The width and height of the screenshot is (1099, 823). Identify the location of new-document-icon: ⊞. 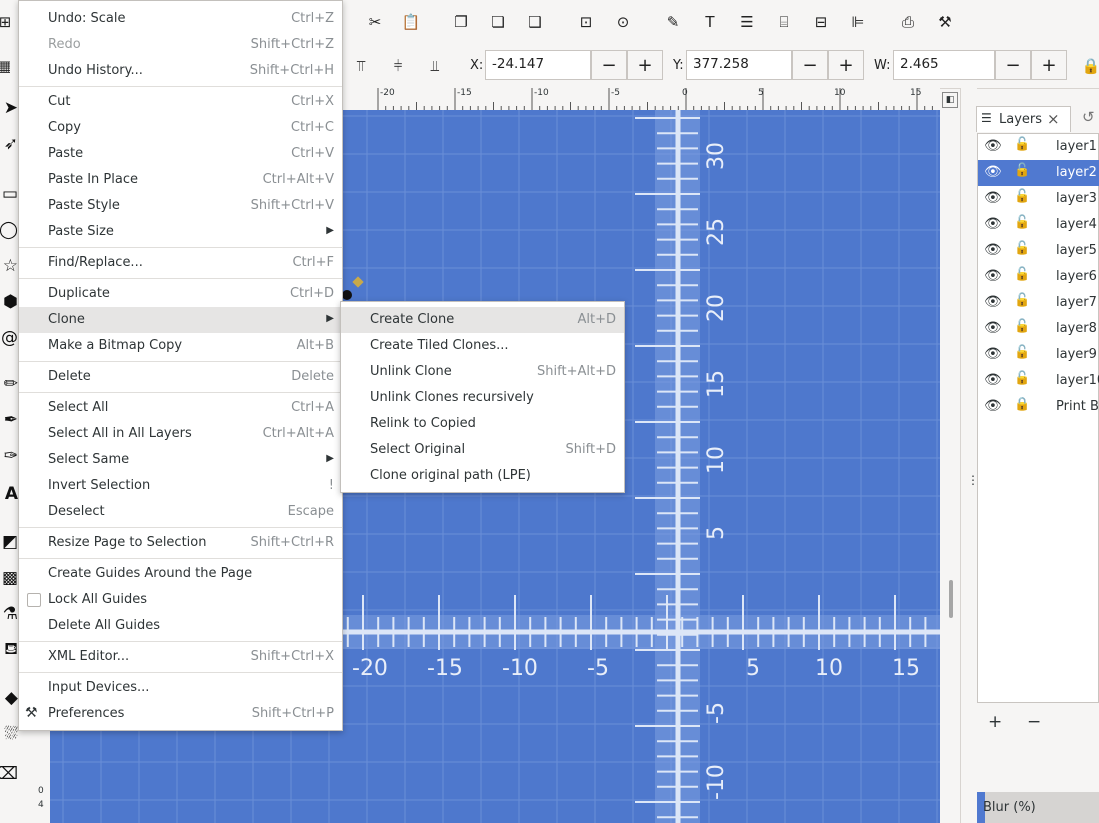
(5, 22).